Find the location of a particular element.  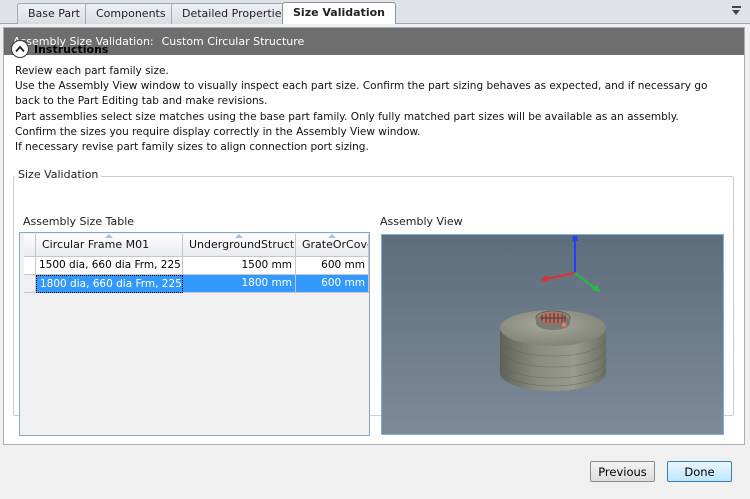

column-header-grate-or-cover: GrateOrCover is located at coordinates (332, 245).